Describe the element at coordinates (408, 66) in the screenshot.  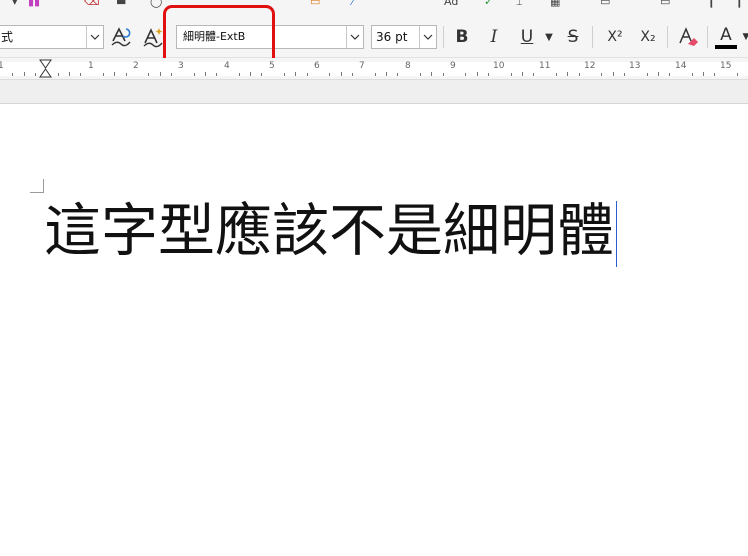
I see `ruler-number: 8` at that location.